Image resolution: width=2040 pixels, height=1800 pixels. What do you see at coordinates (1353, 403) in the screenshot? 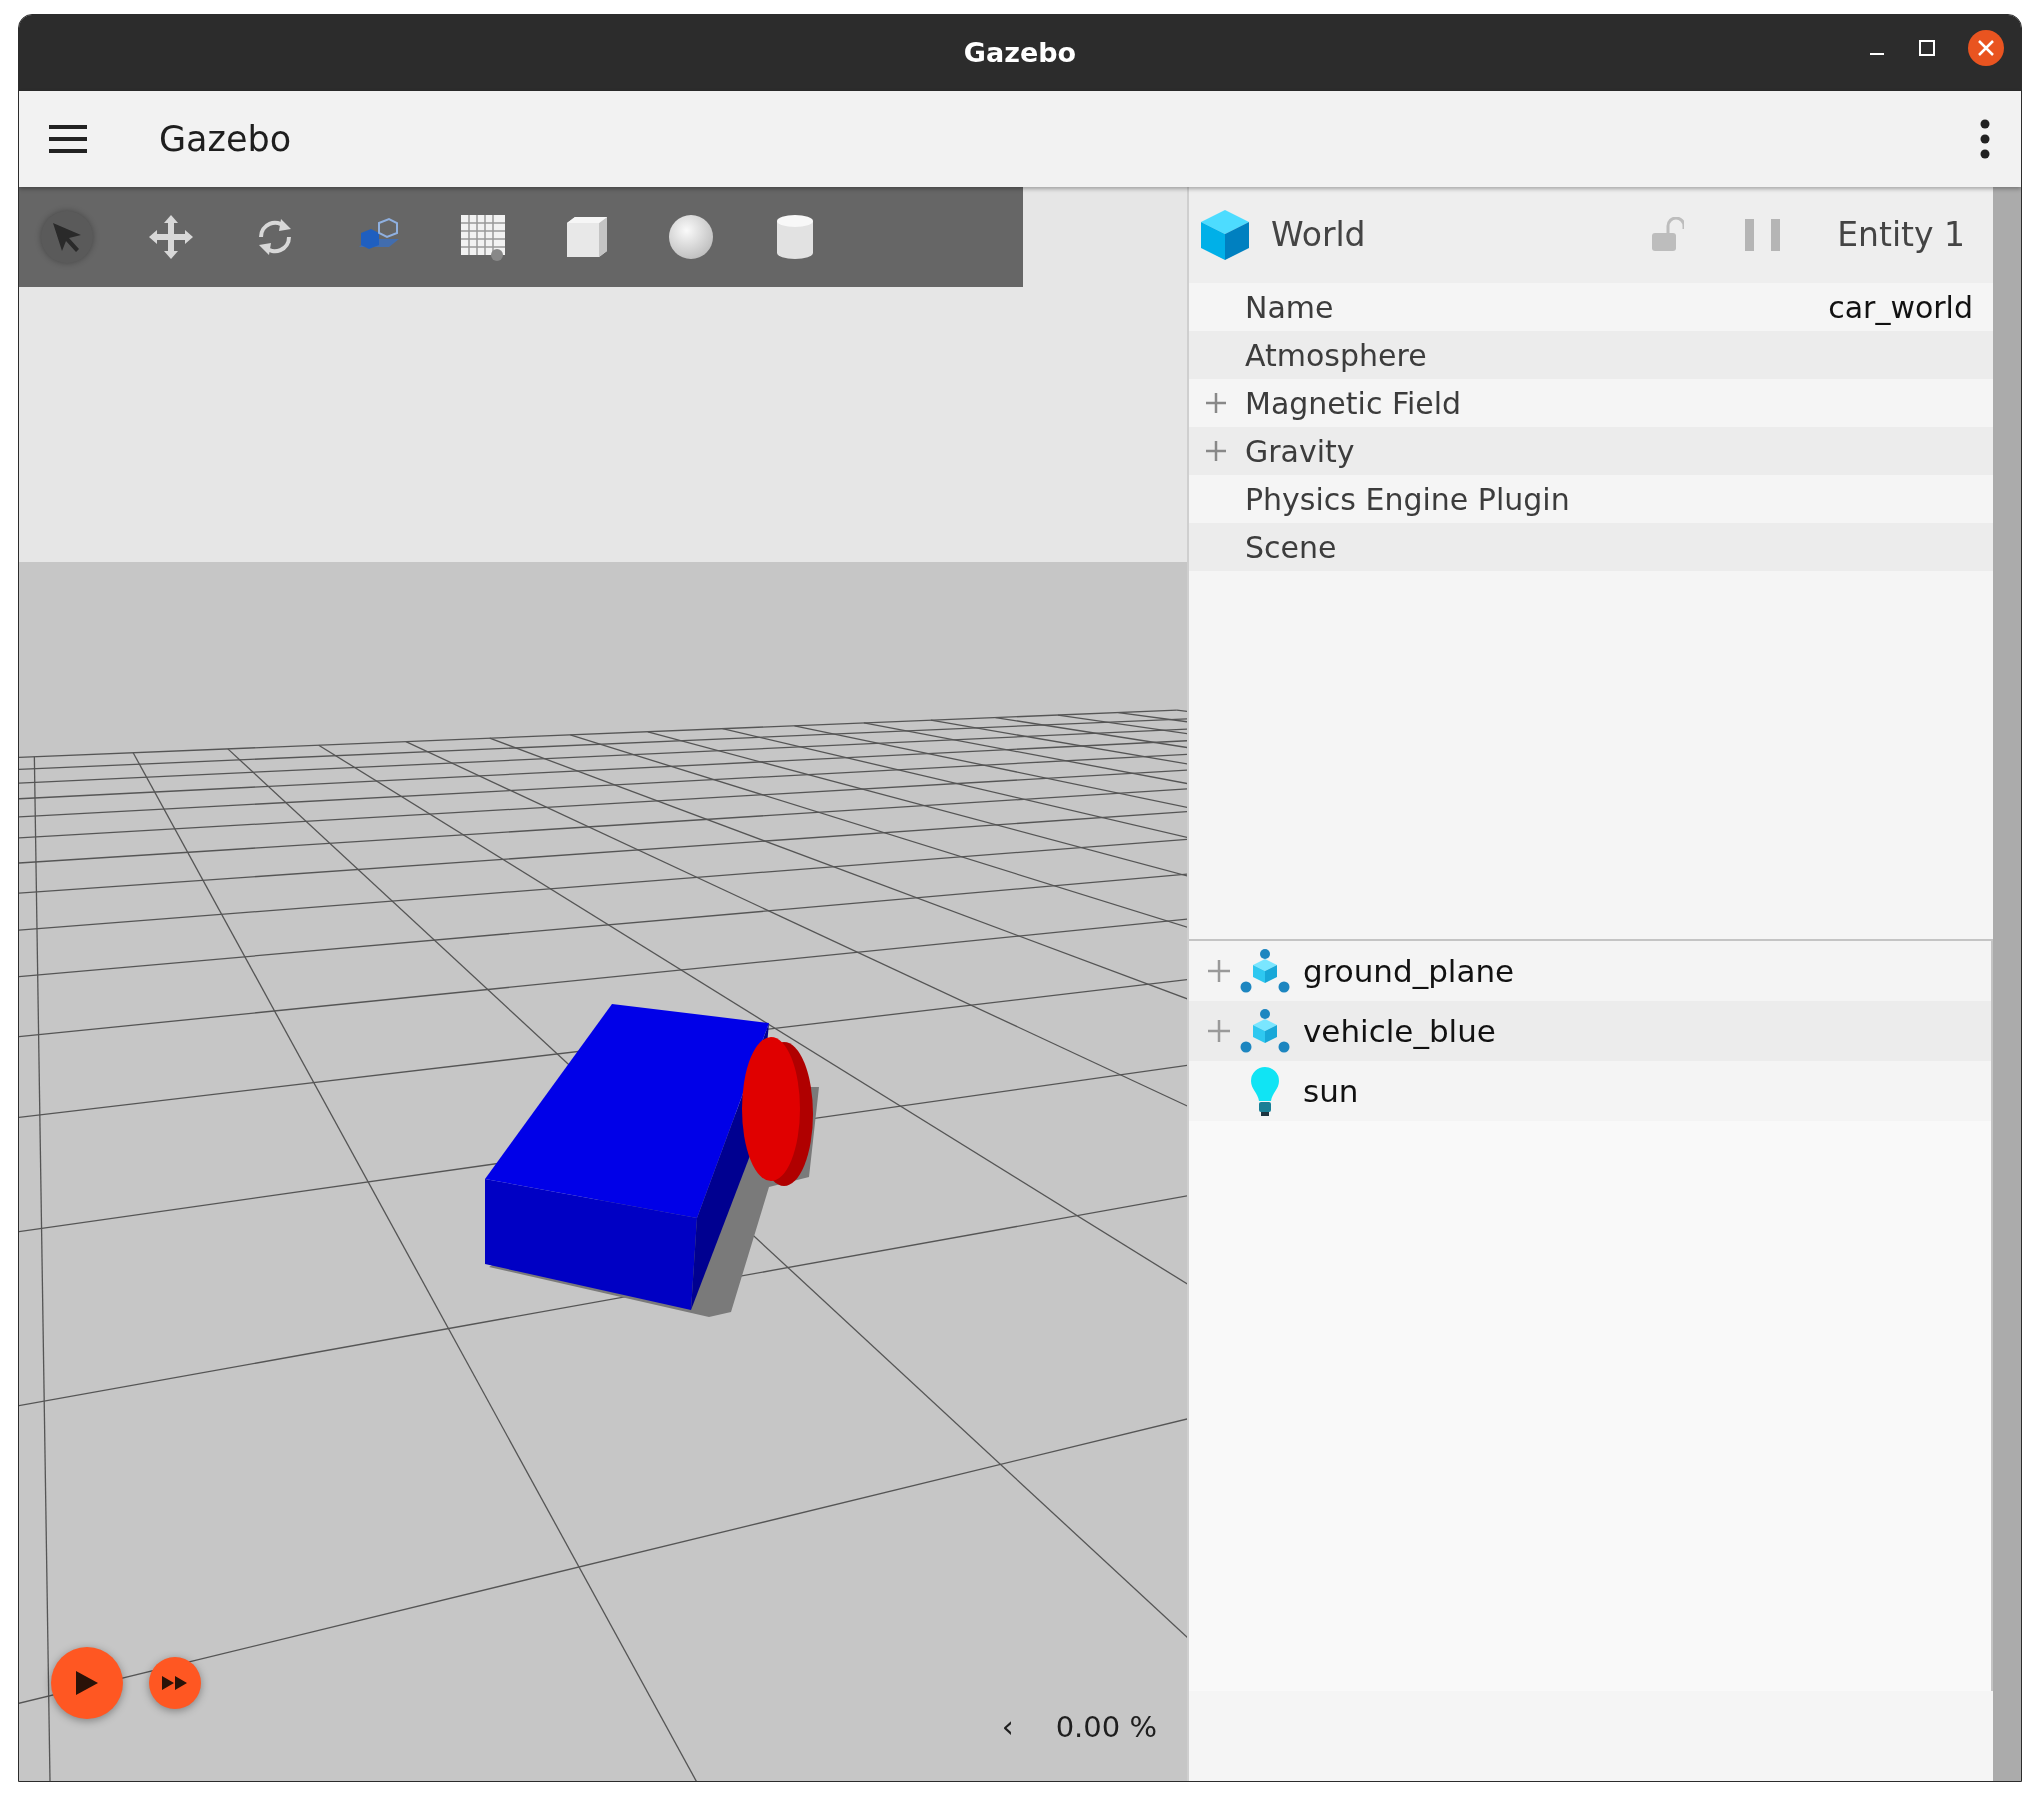
I see `property-label: Magnetic Field` at bounding box center [1353, 403].